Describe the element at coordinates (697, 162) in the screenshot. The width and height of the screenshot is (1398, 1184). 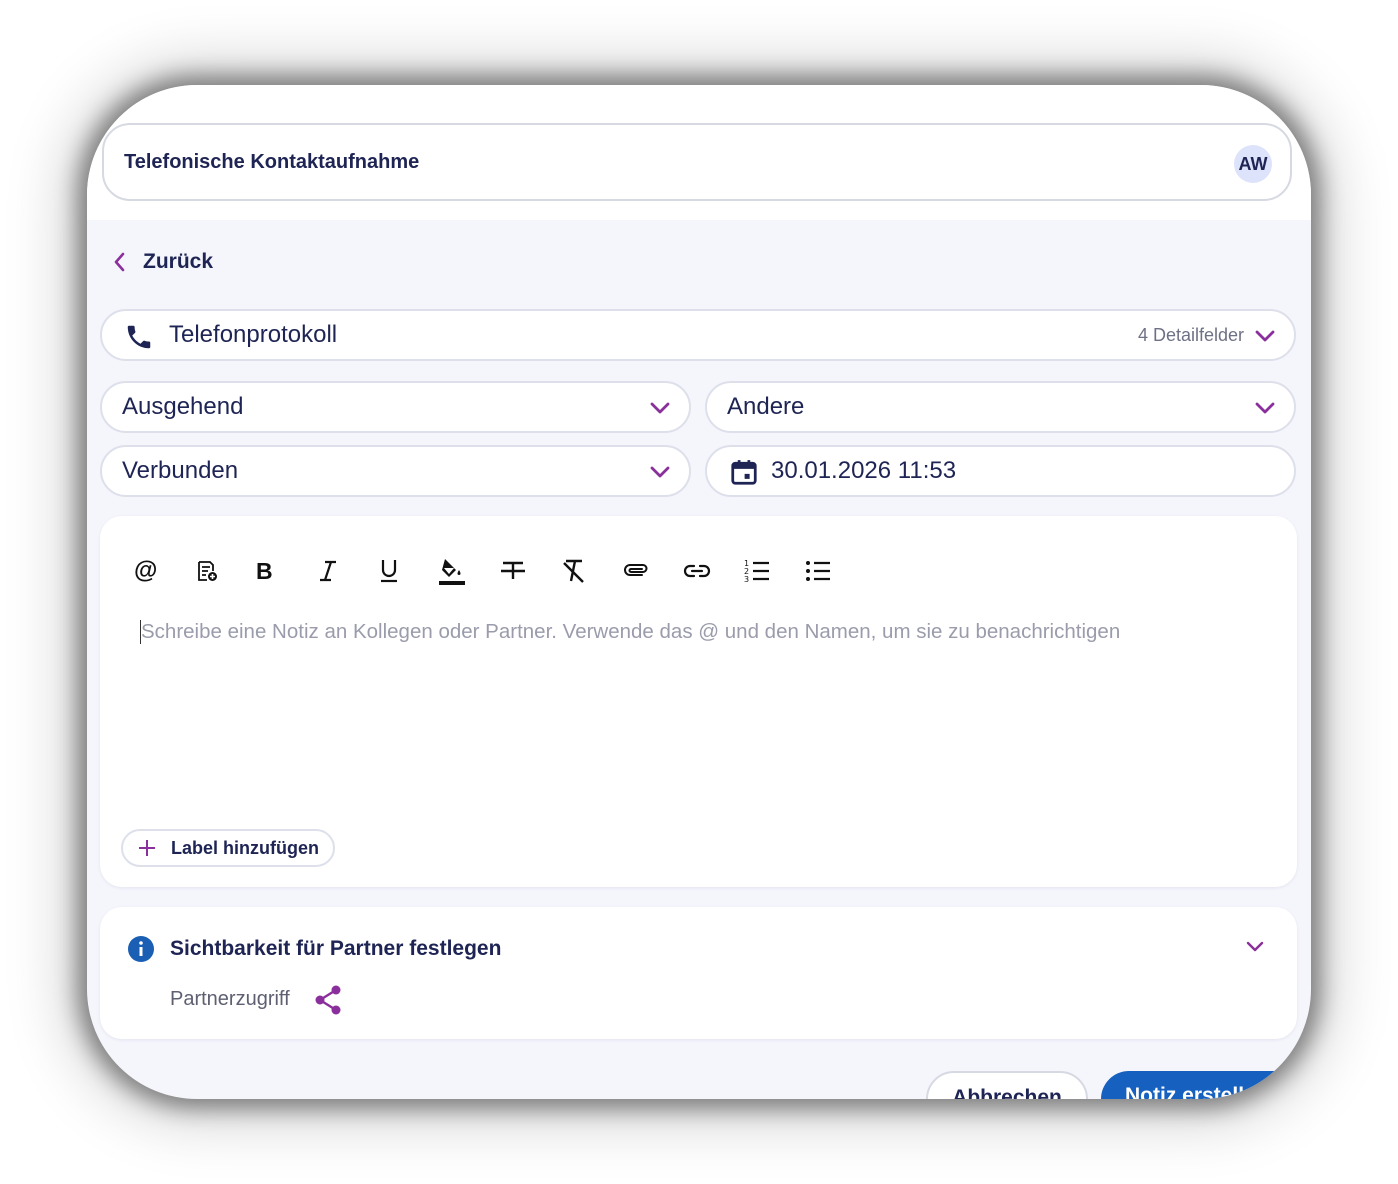
I see `title-bar: Telefonische Kontaktaufnahme AW` at that location.